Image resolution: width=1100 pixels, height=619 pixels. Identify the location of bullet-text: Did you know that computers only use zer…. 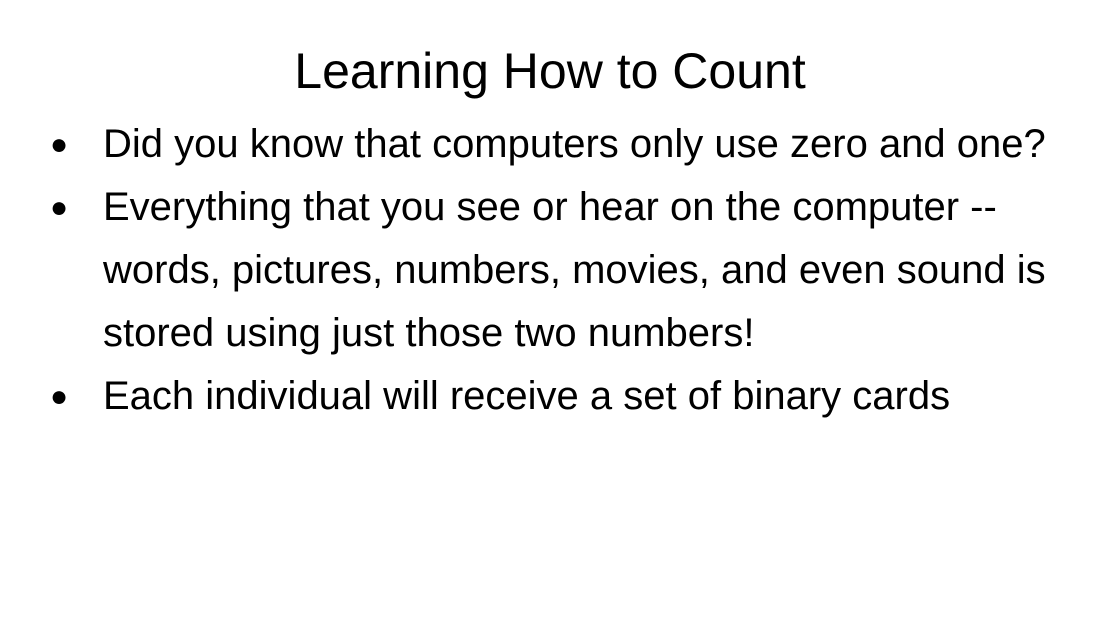
(574, 144).